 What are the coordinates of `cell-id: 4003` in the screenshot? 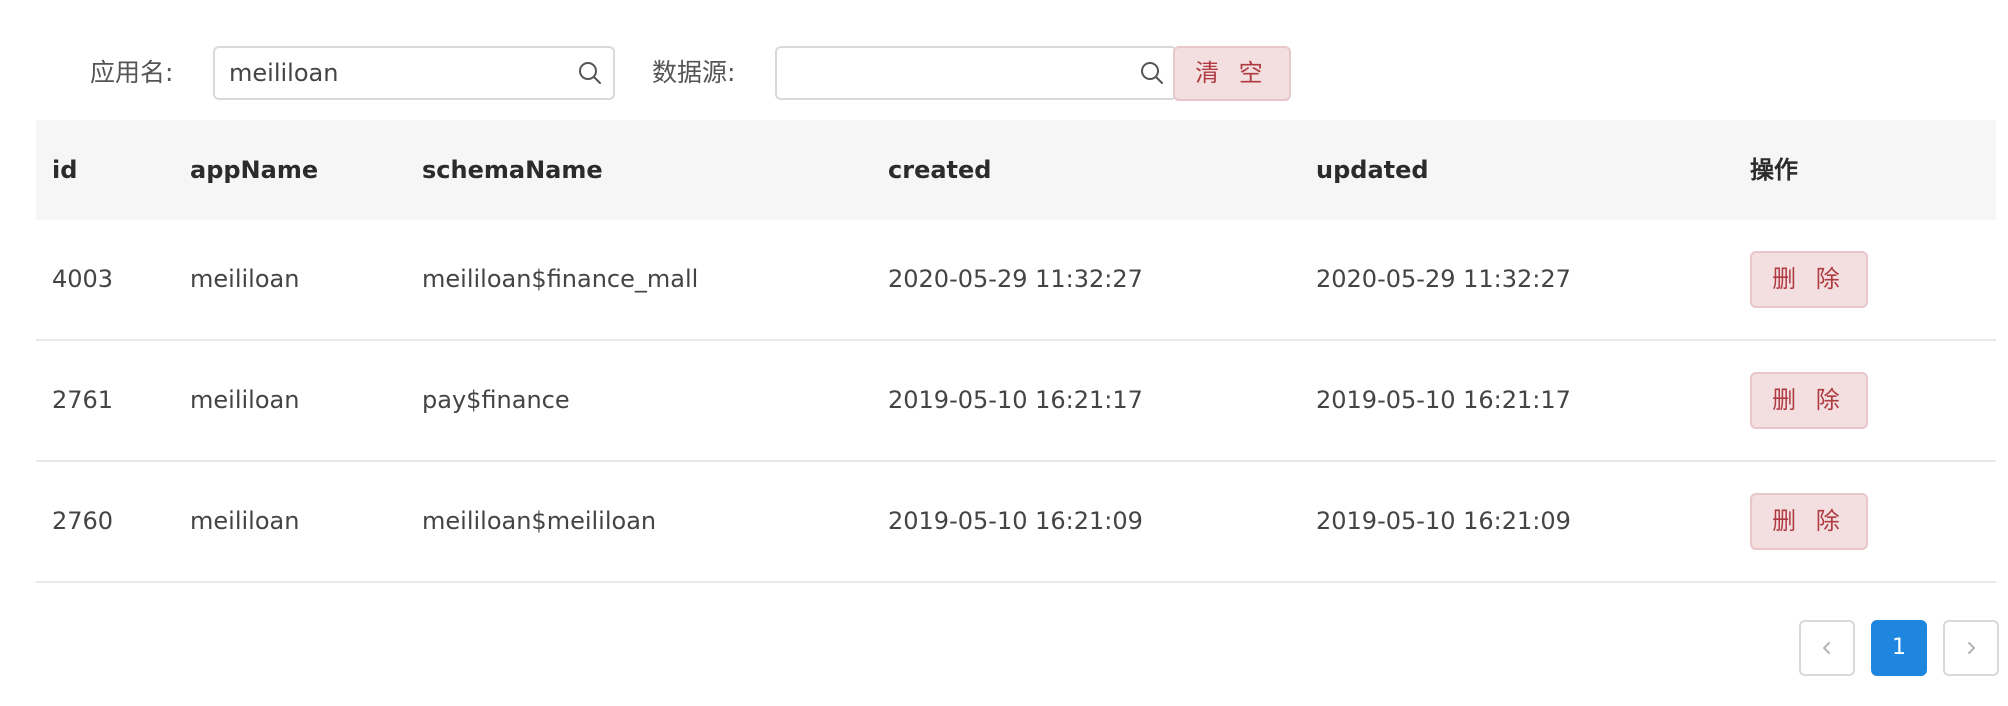 It's located at (83, 279).